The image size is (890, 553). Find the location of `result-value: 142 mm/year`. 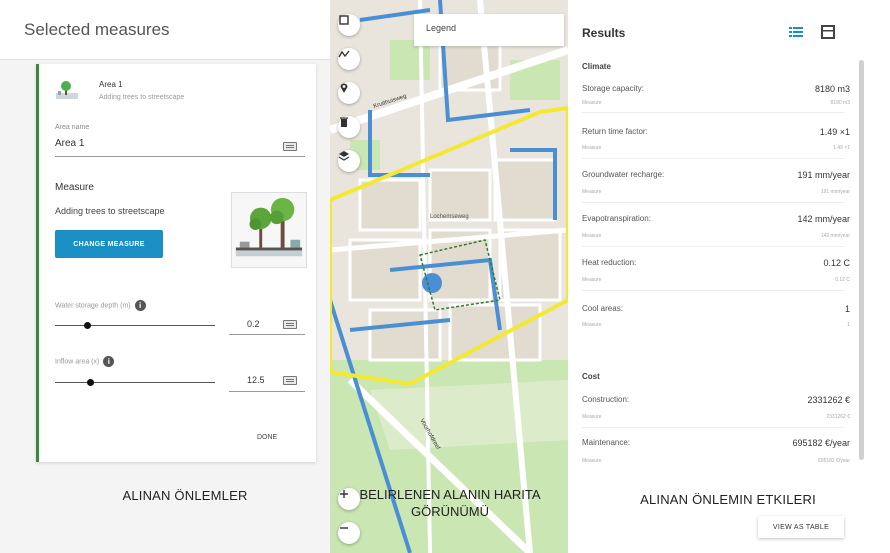

result-value: 142 mm/year is located at coordinates (823, 219).